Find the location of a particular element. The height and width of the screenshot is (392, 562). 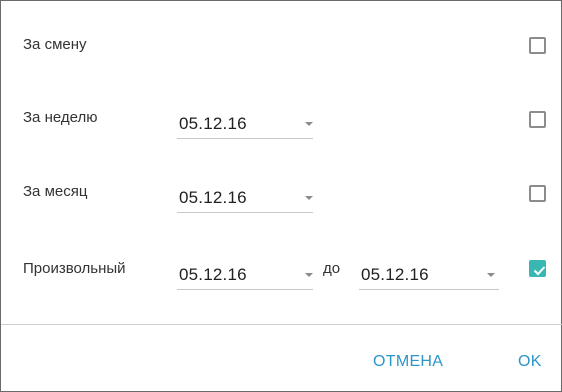

custom-from-date-dropdown: 05.12.16 is located at coordinates (245, 272).